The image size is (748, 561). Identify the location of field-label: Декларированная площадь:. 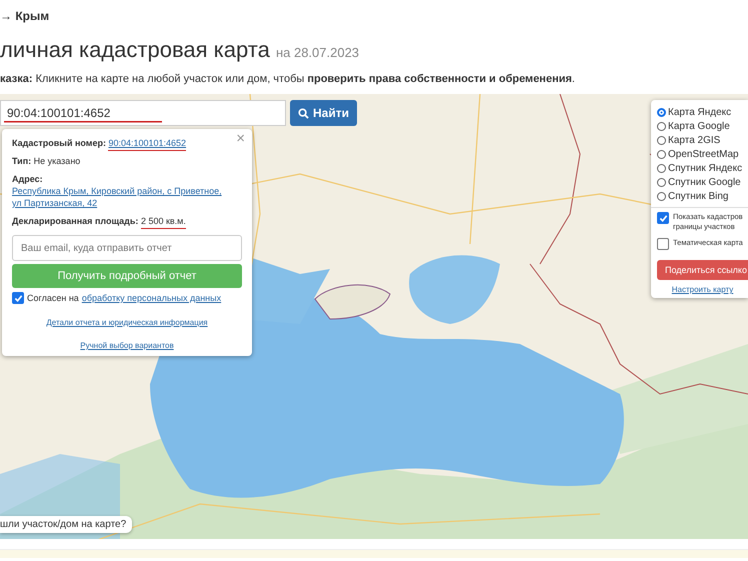
(75, 221).